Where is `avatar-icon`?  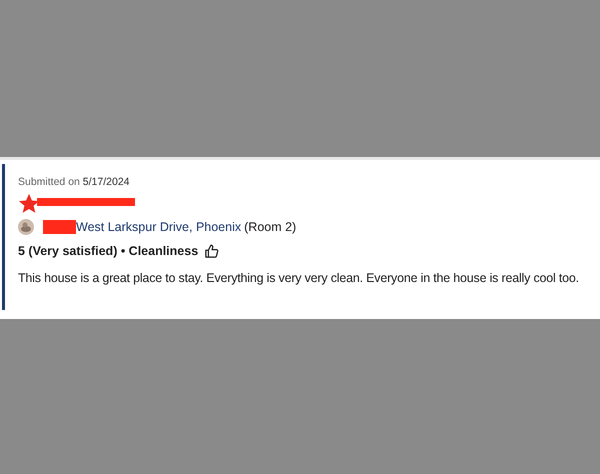
avatar-icon is located at coordinates (26, 227).